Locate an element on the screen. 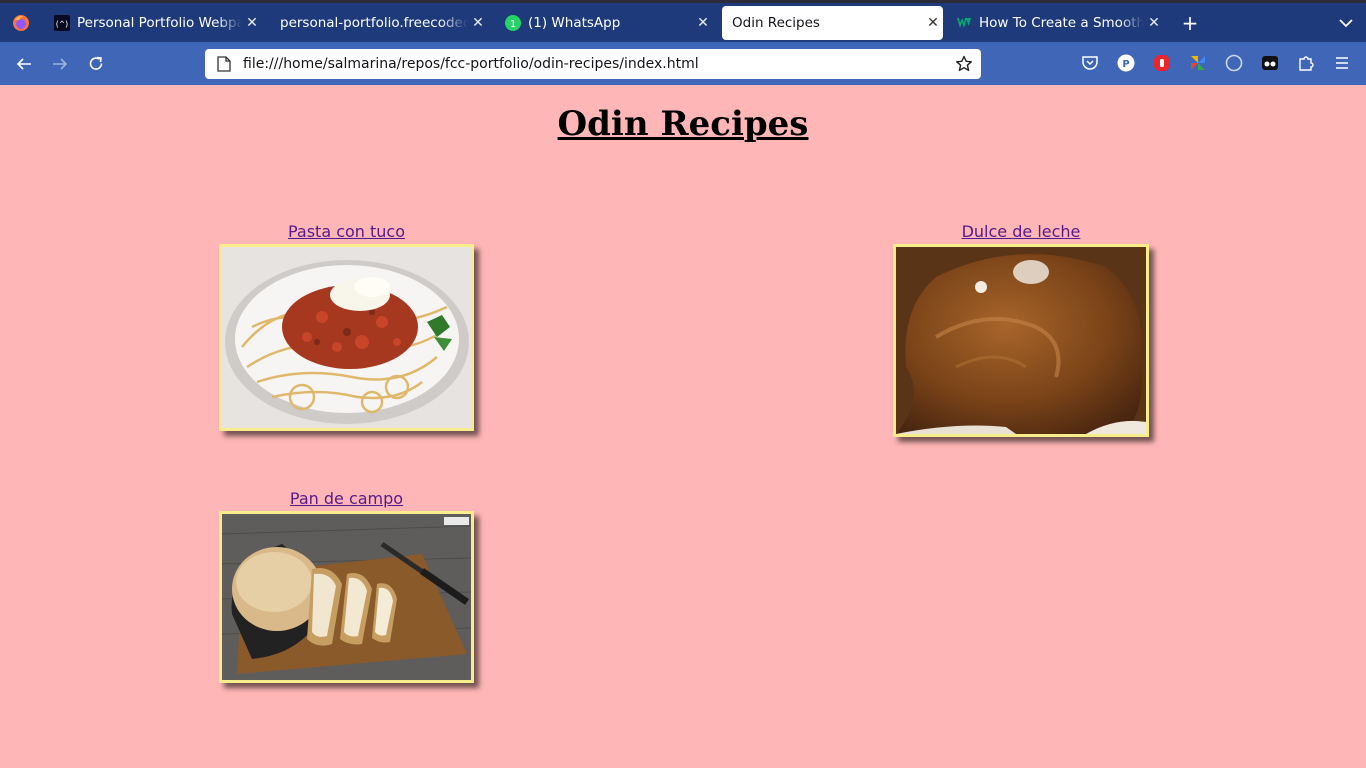 This screenshot has width=1366, height=768. arrow-right-icon is located at coordinates (60, 64).